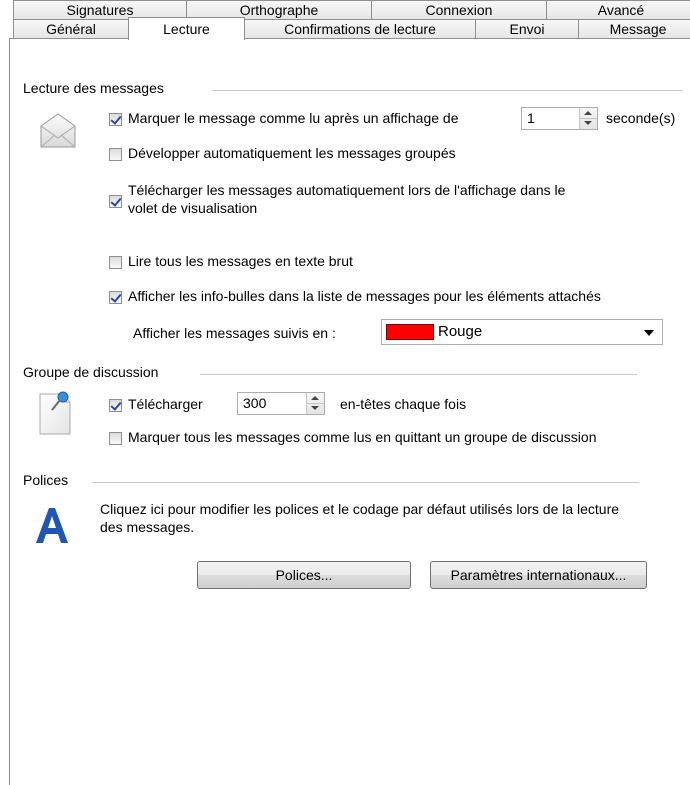 The height and width of the screenshot is (785, 690). Describe the element at coordinates (447, 90) in the screenshot. I see `reading-group-line` at that location.